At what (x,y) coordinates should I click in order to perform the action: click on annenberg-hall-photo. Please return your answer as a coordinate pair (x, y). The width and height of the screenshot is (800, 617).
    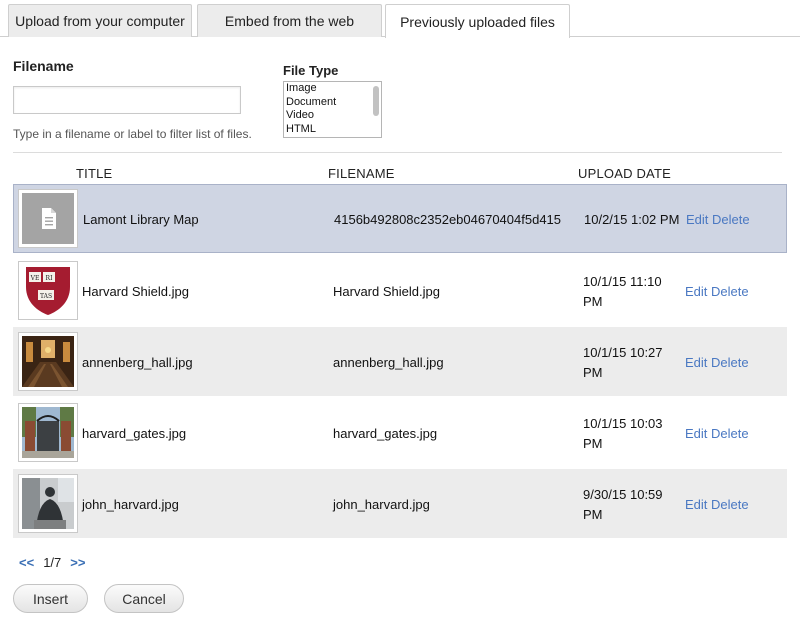
    Looking at the image, I should click on (48, 361).